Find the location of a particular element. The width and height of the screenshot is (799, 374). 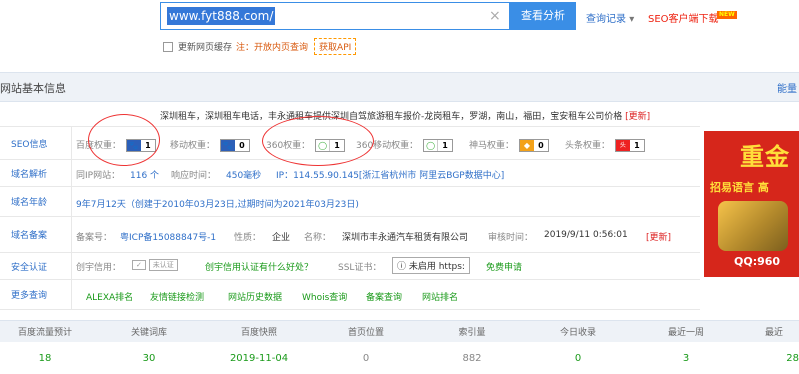

ip-info-link: IP：114.55.90.145[浙江省杭州市 阿里云BGP数据中心] is located at coordinates (390, 174).